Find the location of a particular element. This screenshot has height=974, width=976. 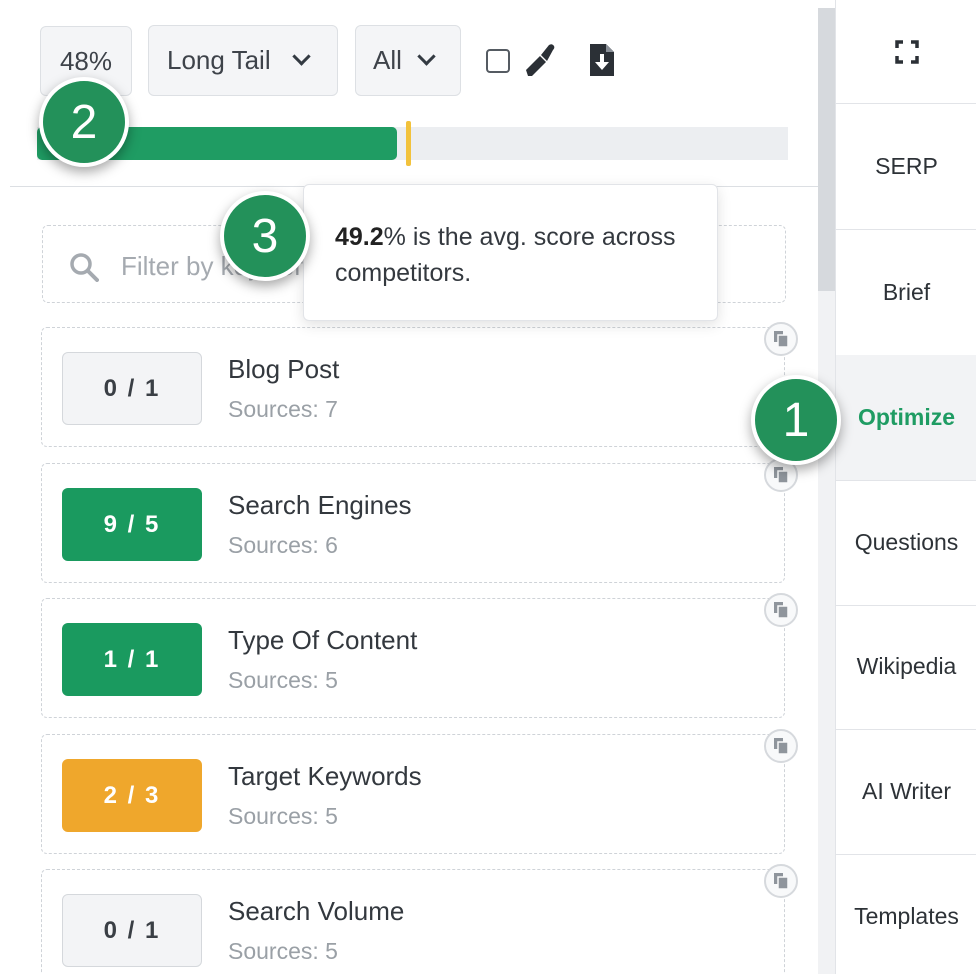

scrollbar is located at coordinates (826, 491).